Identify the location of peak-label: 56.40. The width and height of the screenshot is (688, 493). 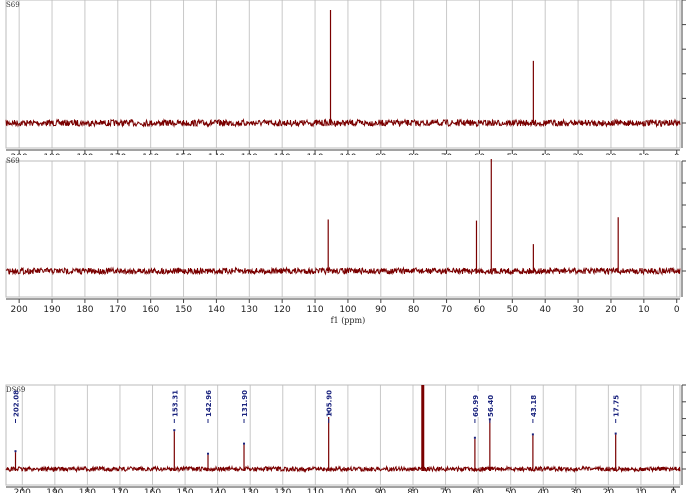
(491, 406).